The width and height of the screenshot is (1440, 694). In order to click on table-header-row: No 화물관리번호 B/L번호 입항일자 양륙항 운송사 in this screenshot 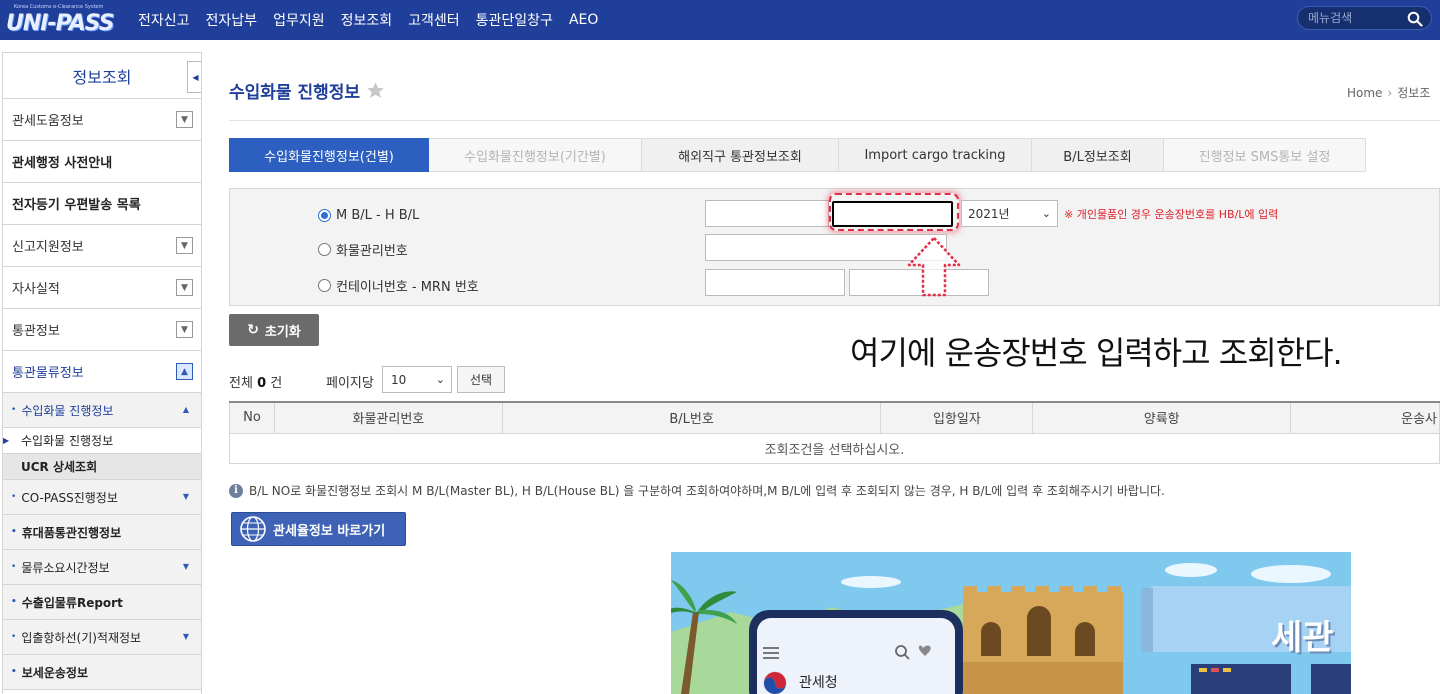, I will do `click(834, 417)`.